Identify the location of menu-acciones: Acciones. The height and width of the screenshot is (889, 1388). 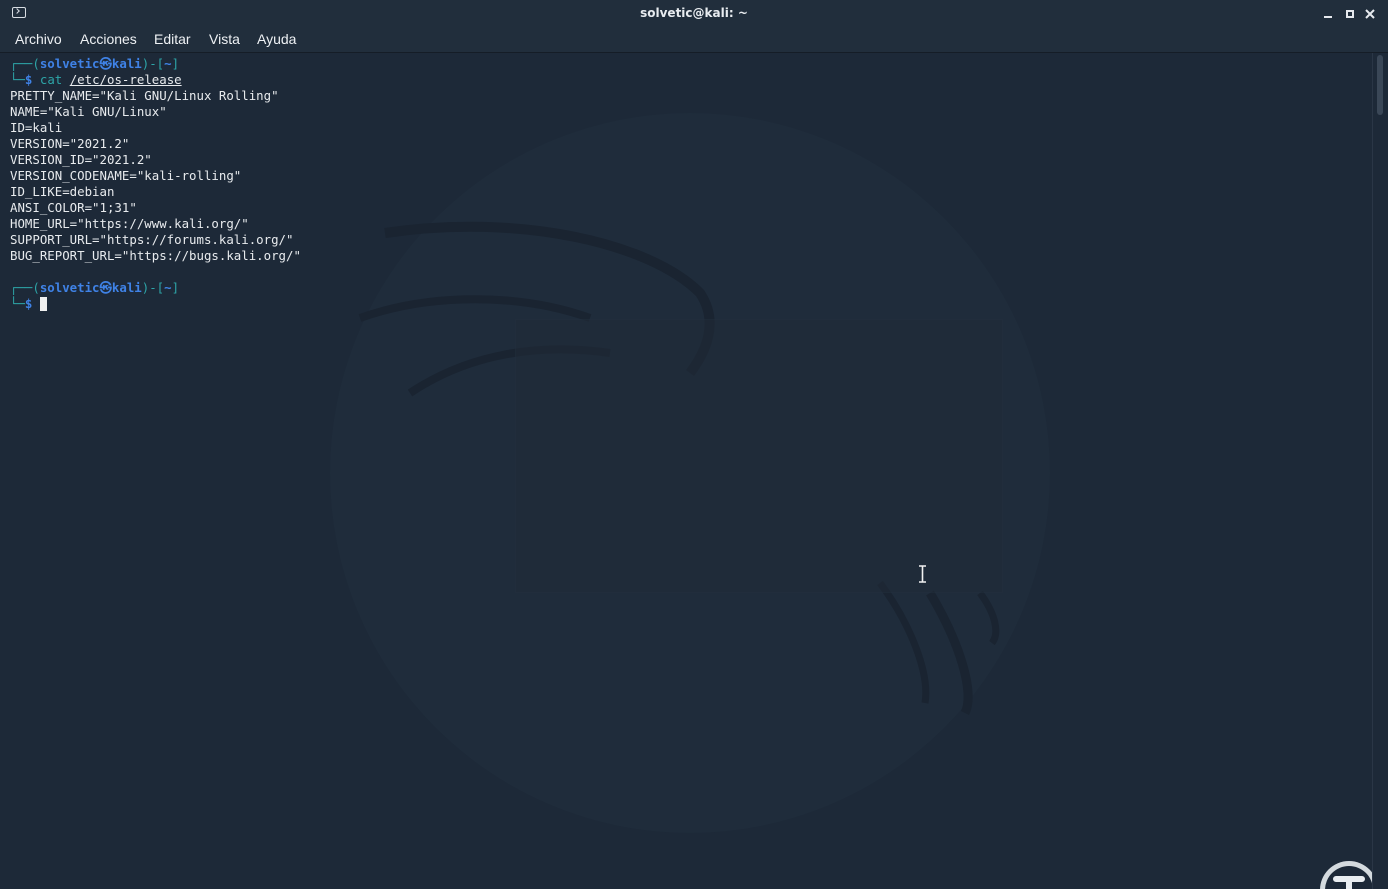
(108, 39).